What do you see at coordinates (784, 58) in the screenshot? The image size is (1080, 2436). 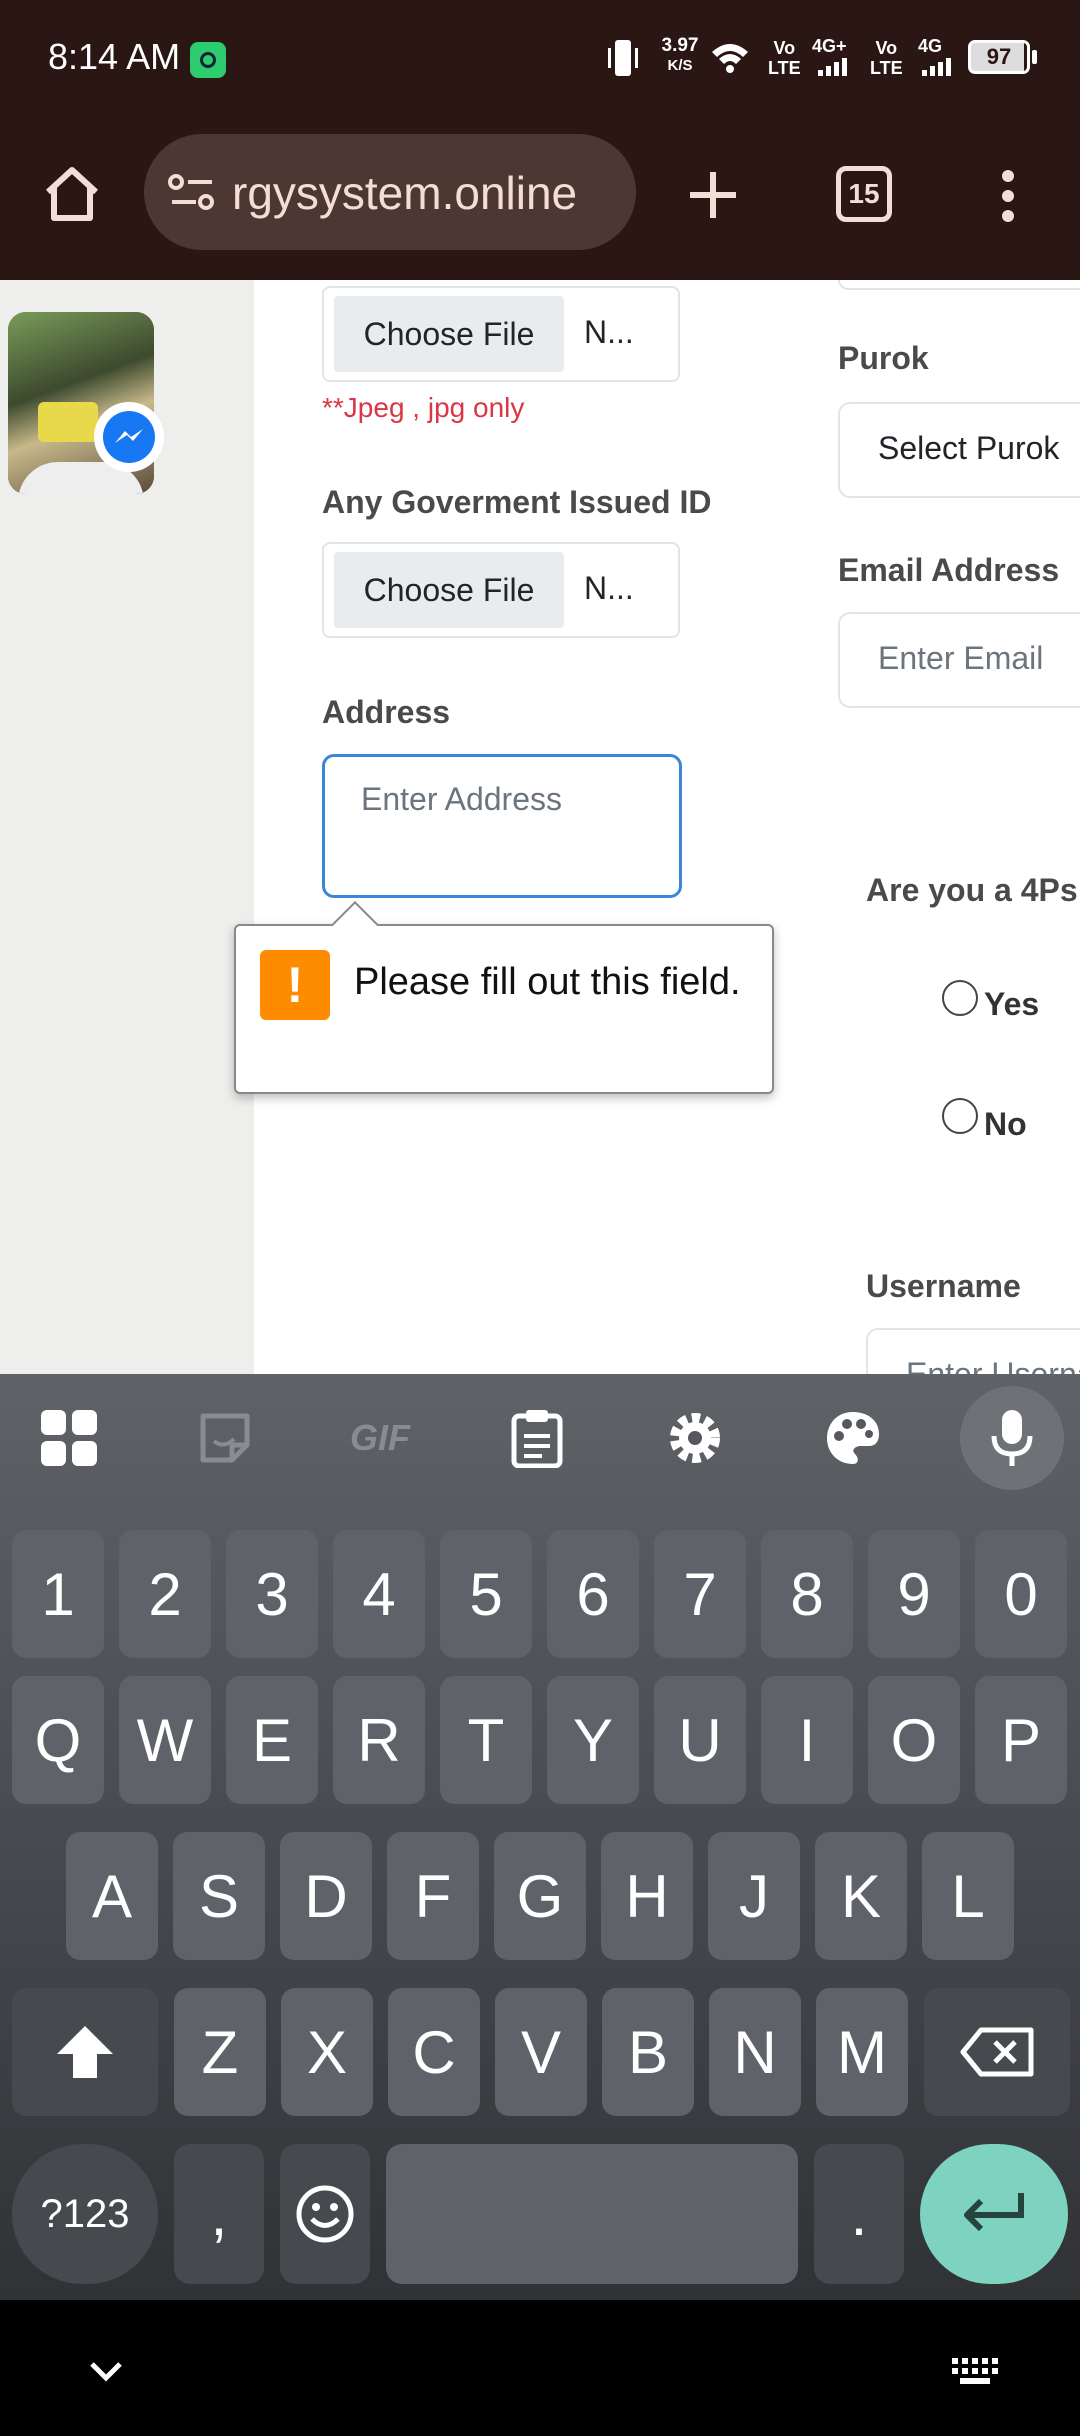 I see `volte-1: Vo LTE` at bounding box center [784, 58].